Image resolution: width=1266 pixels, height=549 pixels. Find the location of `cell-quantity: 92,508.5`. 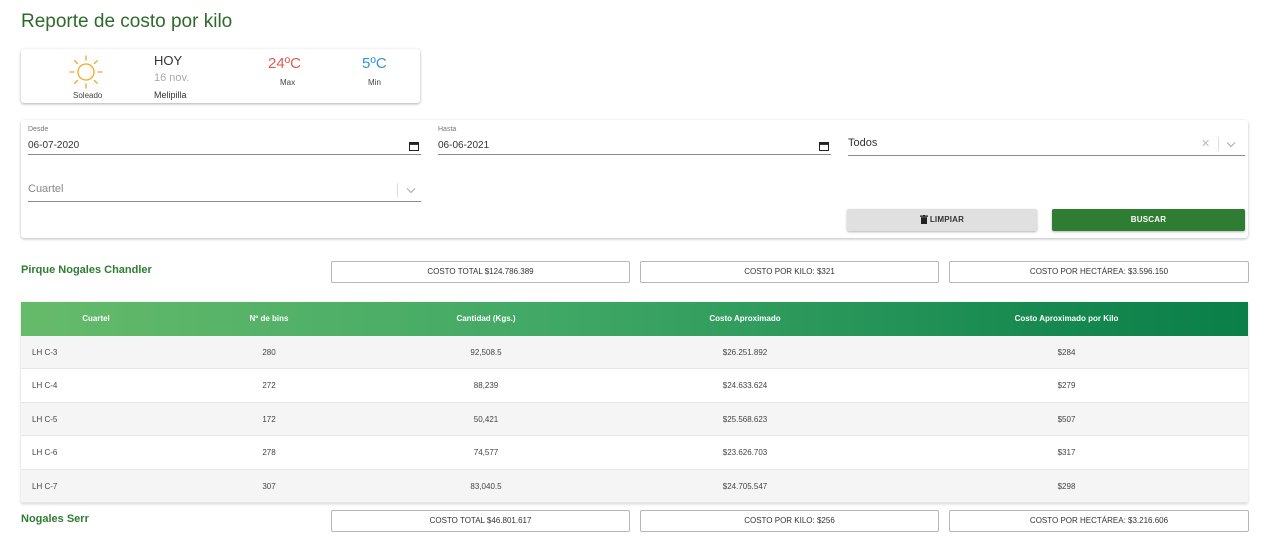

cell-quantity: 92,508.5 is located at coordinates (486, 352).